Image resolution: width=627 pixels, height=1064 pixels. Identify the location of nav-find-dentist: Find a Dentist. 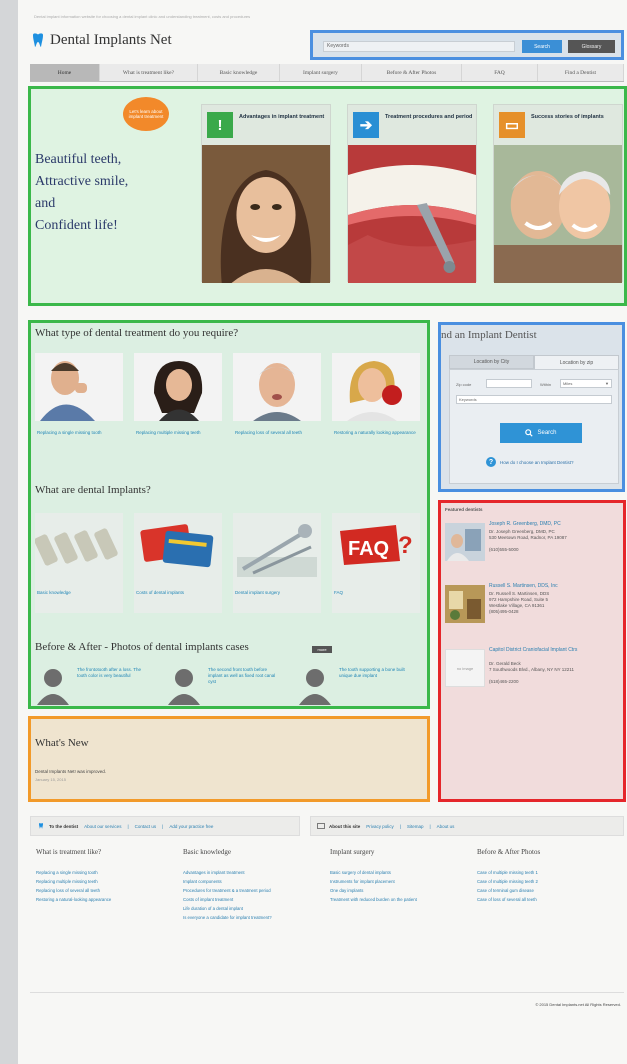
(581, 72).